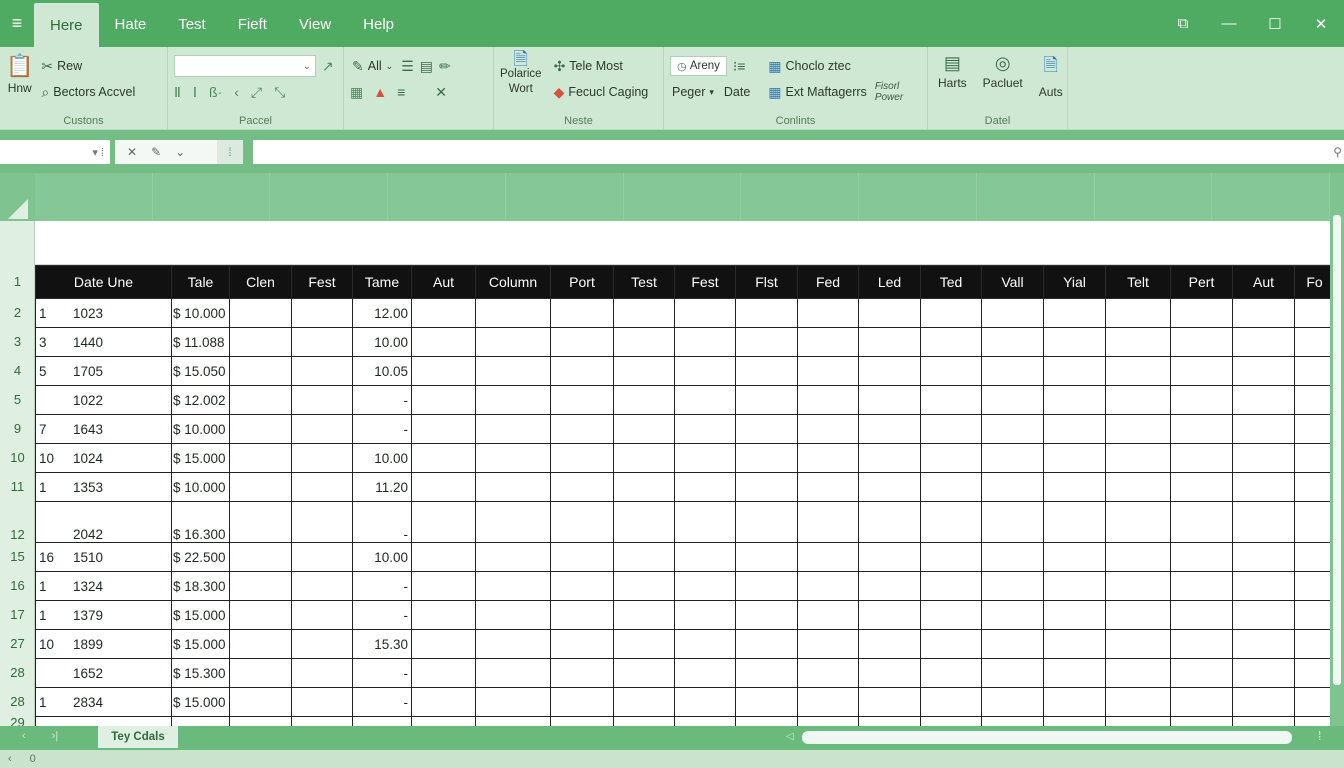 Image resolution: width=1344 pixels, height=768 pixels. I want to click on column-header: Tale, so click(200, 282).